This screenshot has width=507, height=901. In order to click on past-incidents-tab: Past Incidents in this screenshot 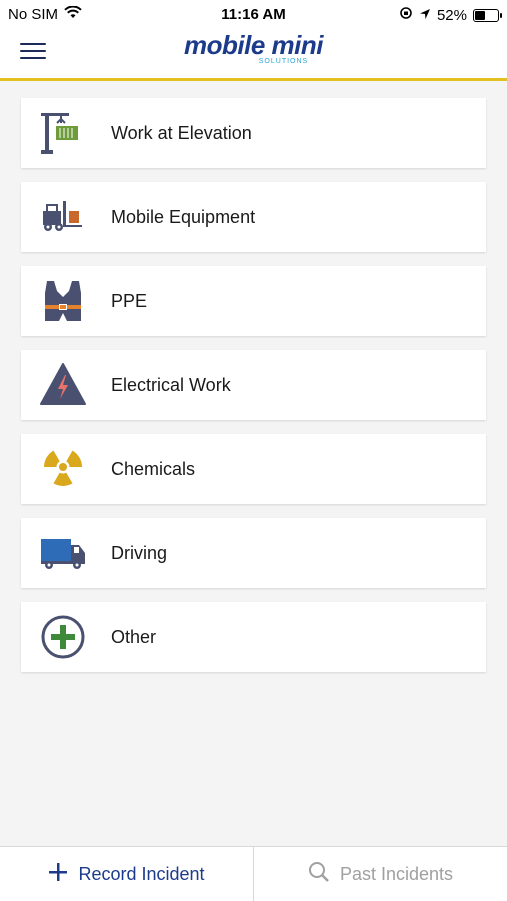, I will do `click(380, 874)`.